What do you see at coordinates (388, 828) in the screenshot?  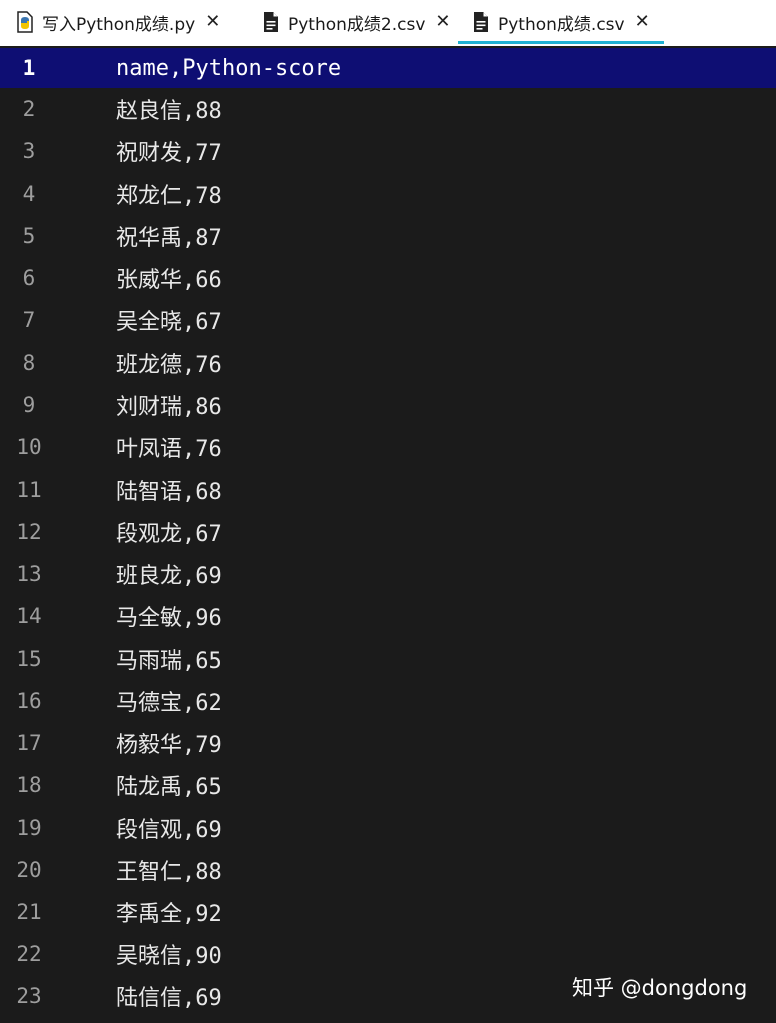 I see `editor-line: 19 段信观,69` at bounding box center [388, 828].